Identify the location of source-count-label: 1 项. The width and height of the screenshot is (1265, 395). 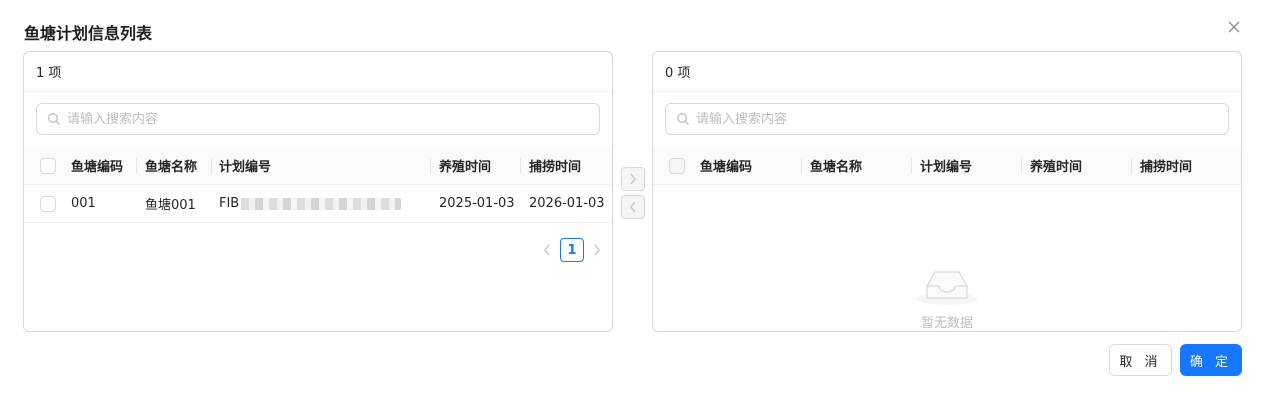
(49, 73).